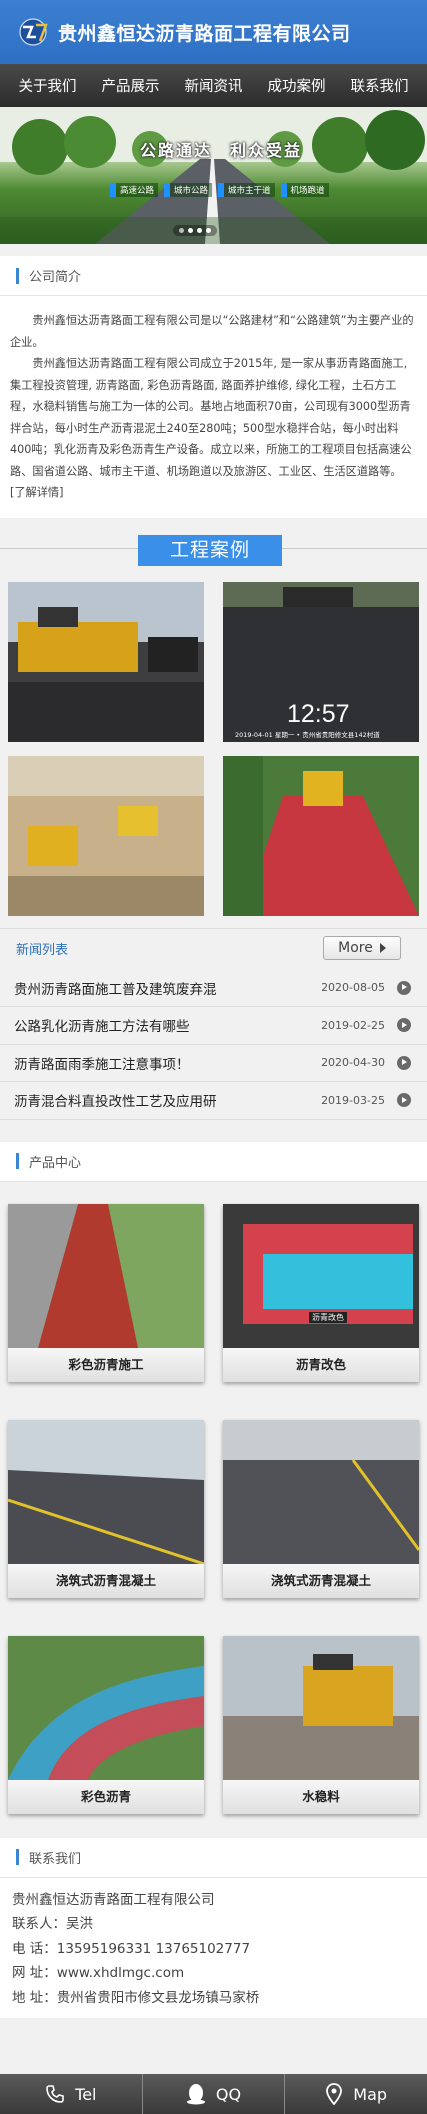  I want to click on video-stamp: 2019-04-01 星期一 • 贵州省贵阳修文县142村道, so click(307, 734).